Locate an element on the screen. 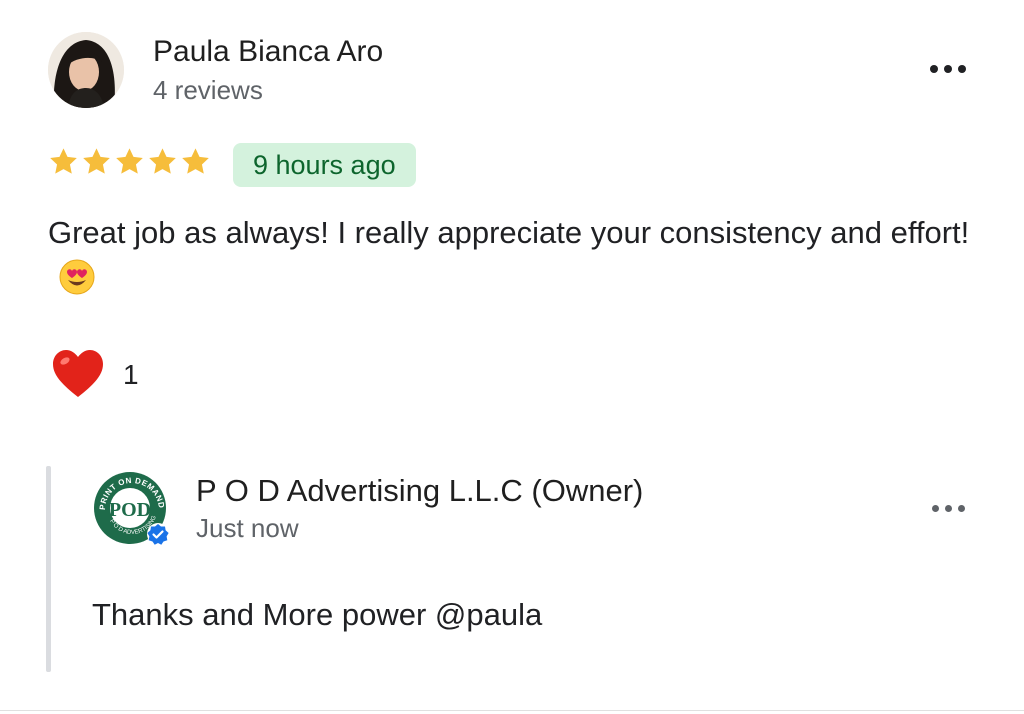 The image size is (1024, 714). heart-eyes-emoji-icon is located at coordinates (77, 277).